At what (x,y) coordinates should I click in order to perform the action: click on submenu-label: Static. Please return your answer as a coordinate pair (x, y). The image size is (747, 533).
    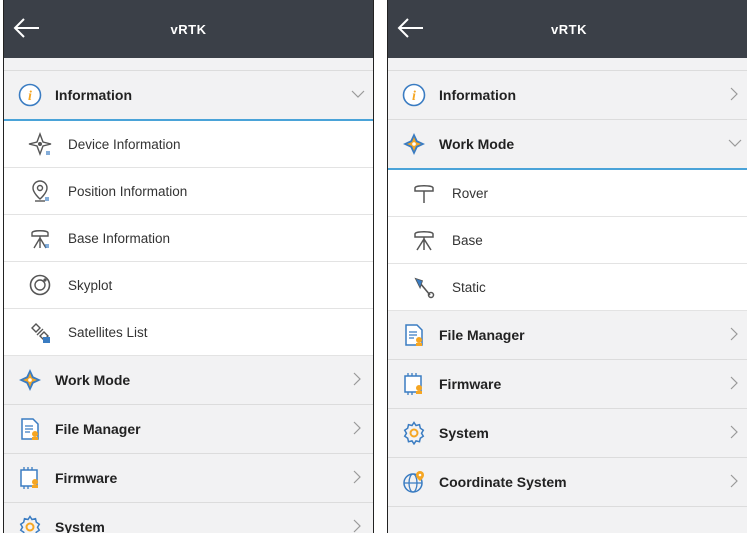
    Looking at the image, I should click on (469, 287).